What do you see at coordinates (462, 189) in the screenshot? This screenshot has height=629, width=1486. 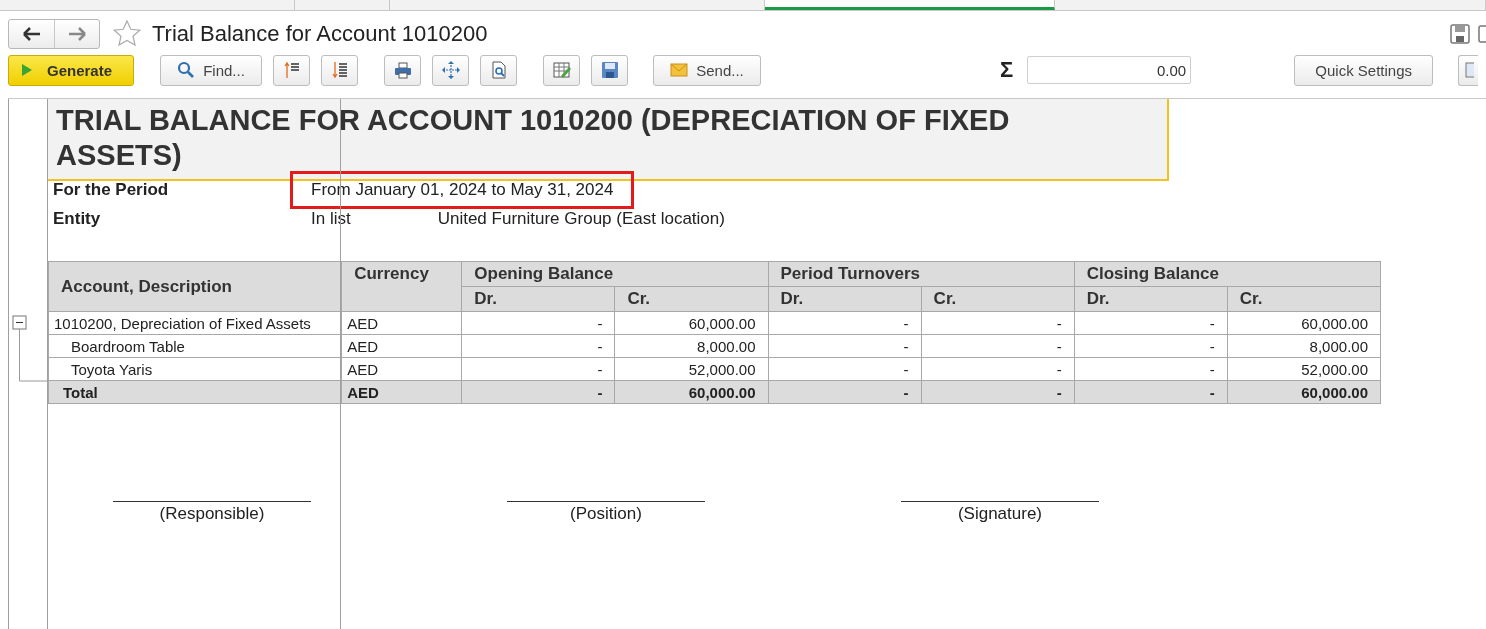 I see `parameter-value: From January 01, 2024 to May 31, 2024` at bounding box center [462, 189].